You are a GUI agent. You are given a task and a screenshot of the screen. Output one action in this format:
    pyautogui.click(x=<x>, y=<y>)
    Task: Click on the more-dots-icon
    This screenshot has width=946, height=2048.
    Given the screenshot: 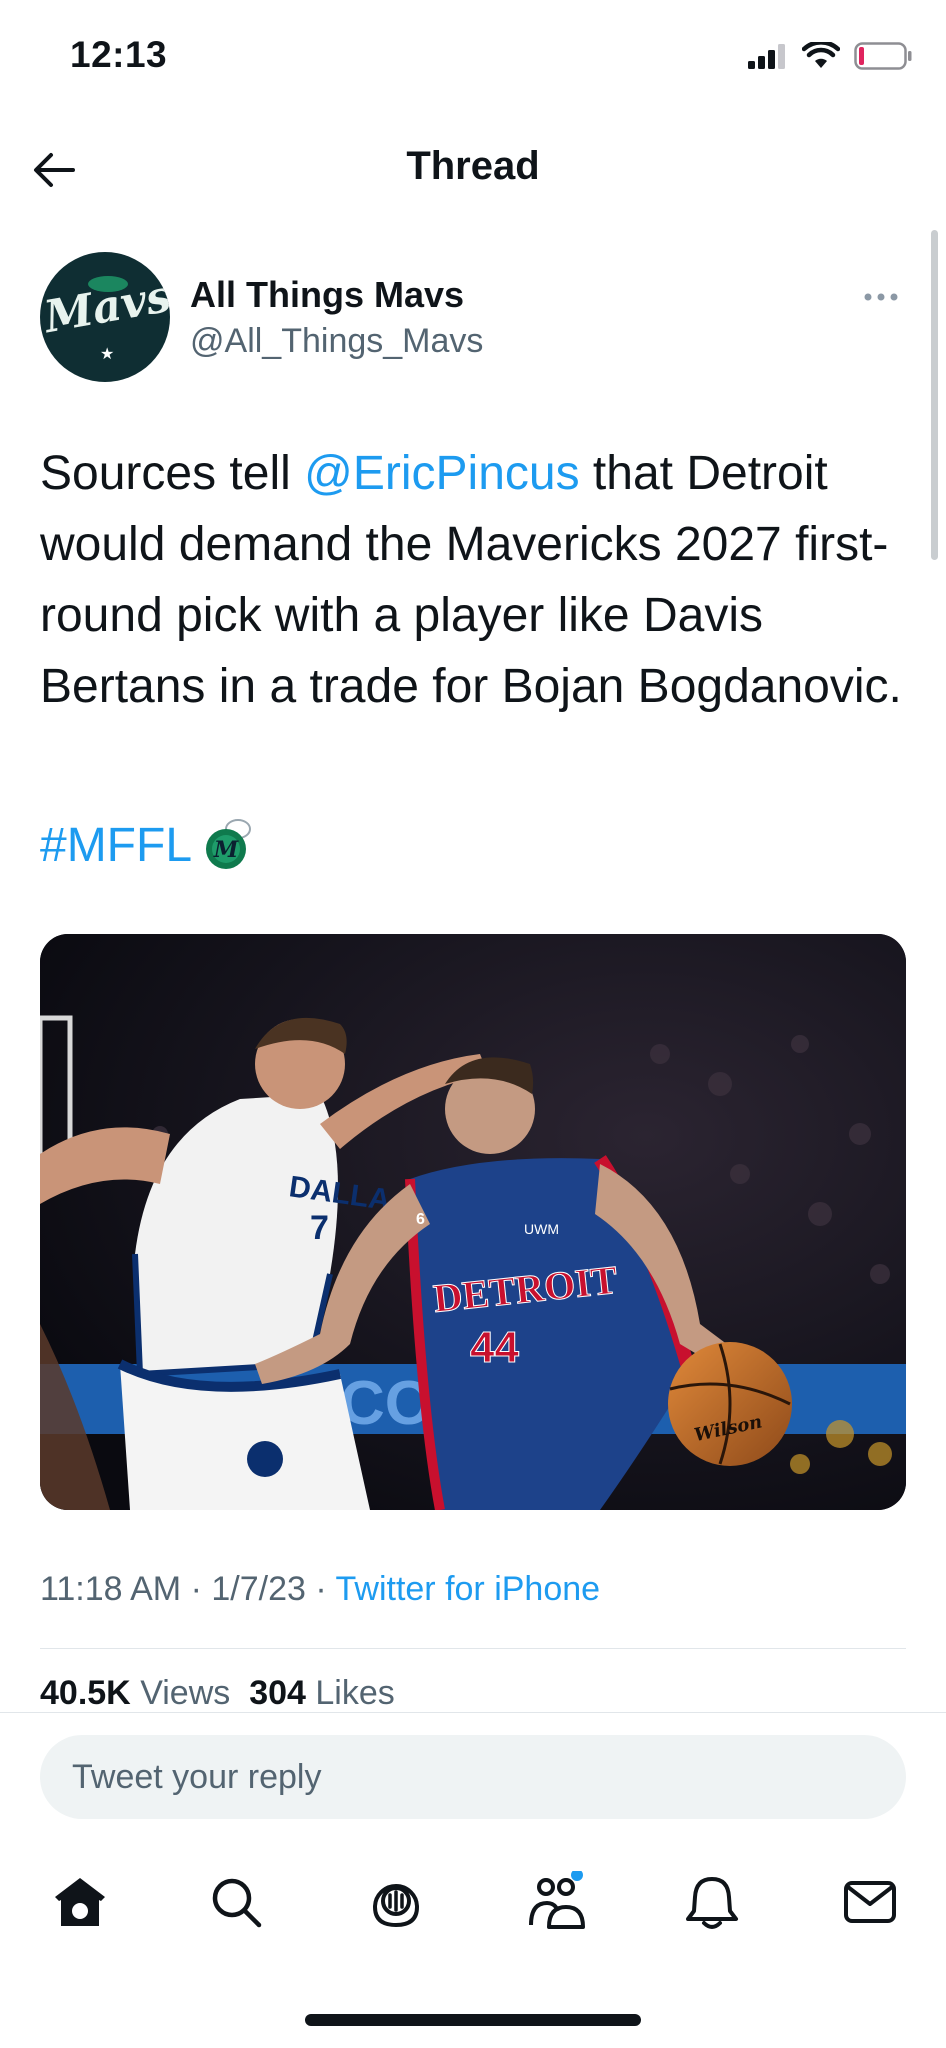 What is the action you would take?
    pyautogui.click(x=881, y=297)
    